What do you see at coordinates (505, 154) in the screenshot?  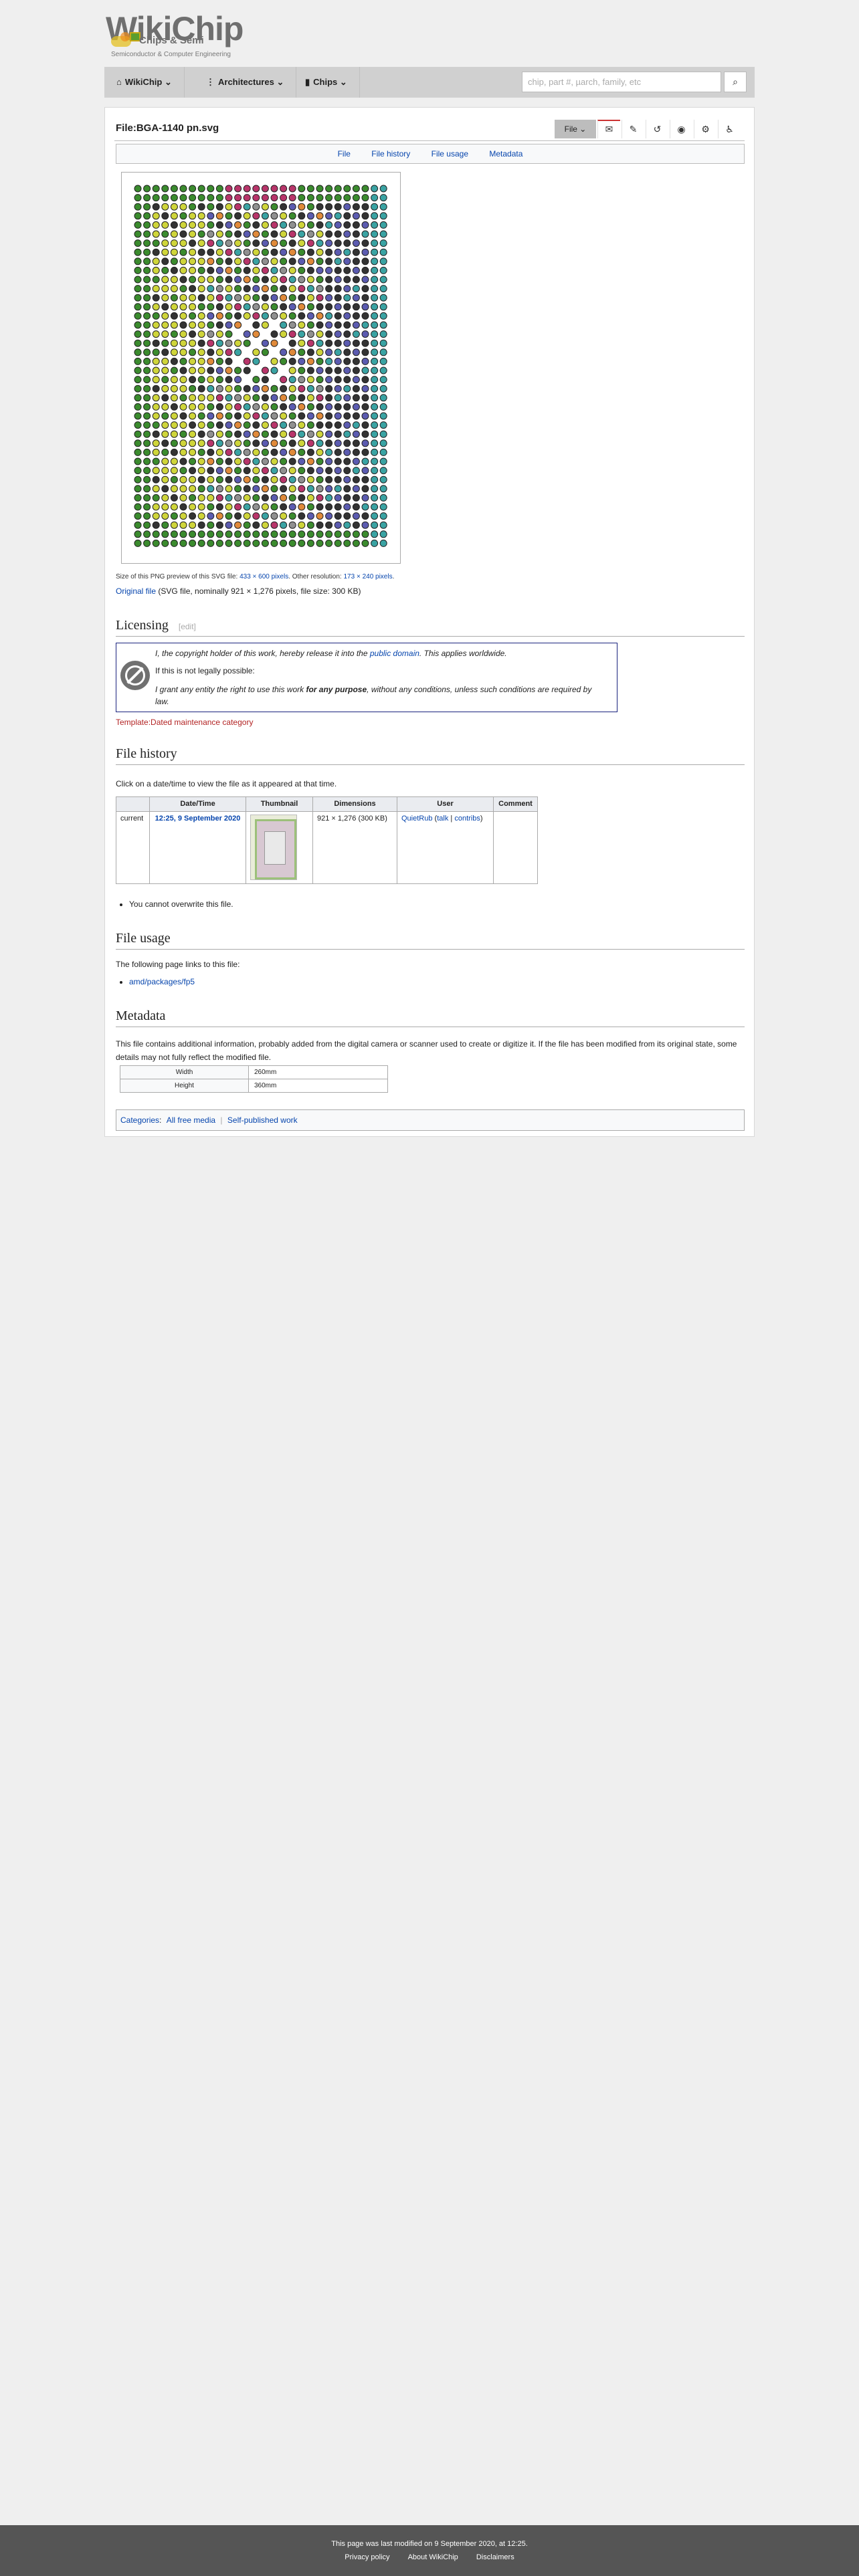 I see `toc-link-metadata: Metadata` at bounding box center [505, 154].